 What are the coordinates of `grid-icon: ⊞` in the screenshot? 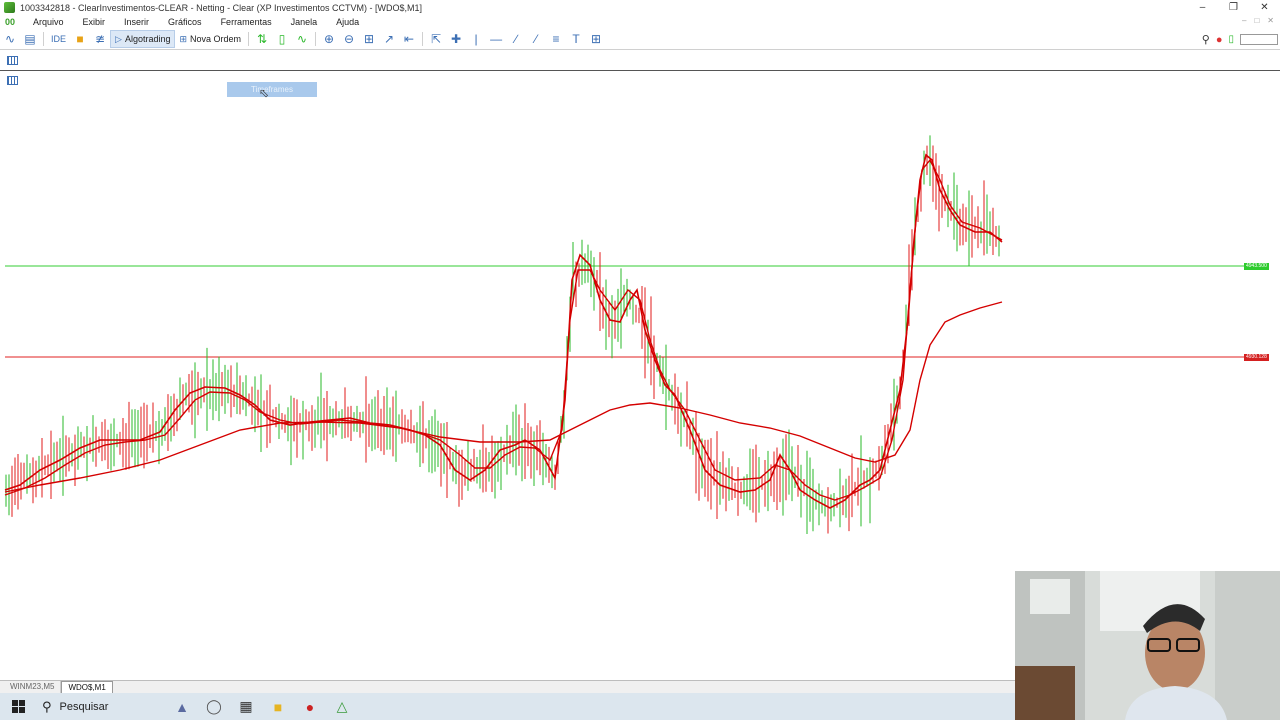 It's located at (369, 39).